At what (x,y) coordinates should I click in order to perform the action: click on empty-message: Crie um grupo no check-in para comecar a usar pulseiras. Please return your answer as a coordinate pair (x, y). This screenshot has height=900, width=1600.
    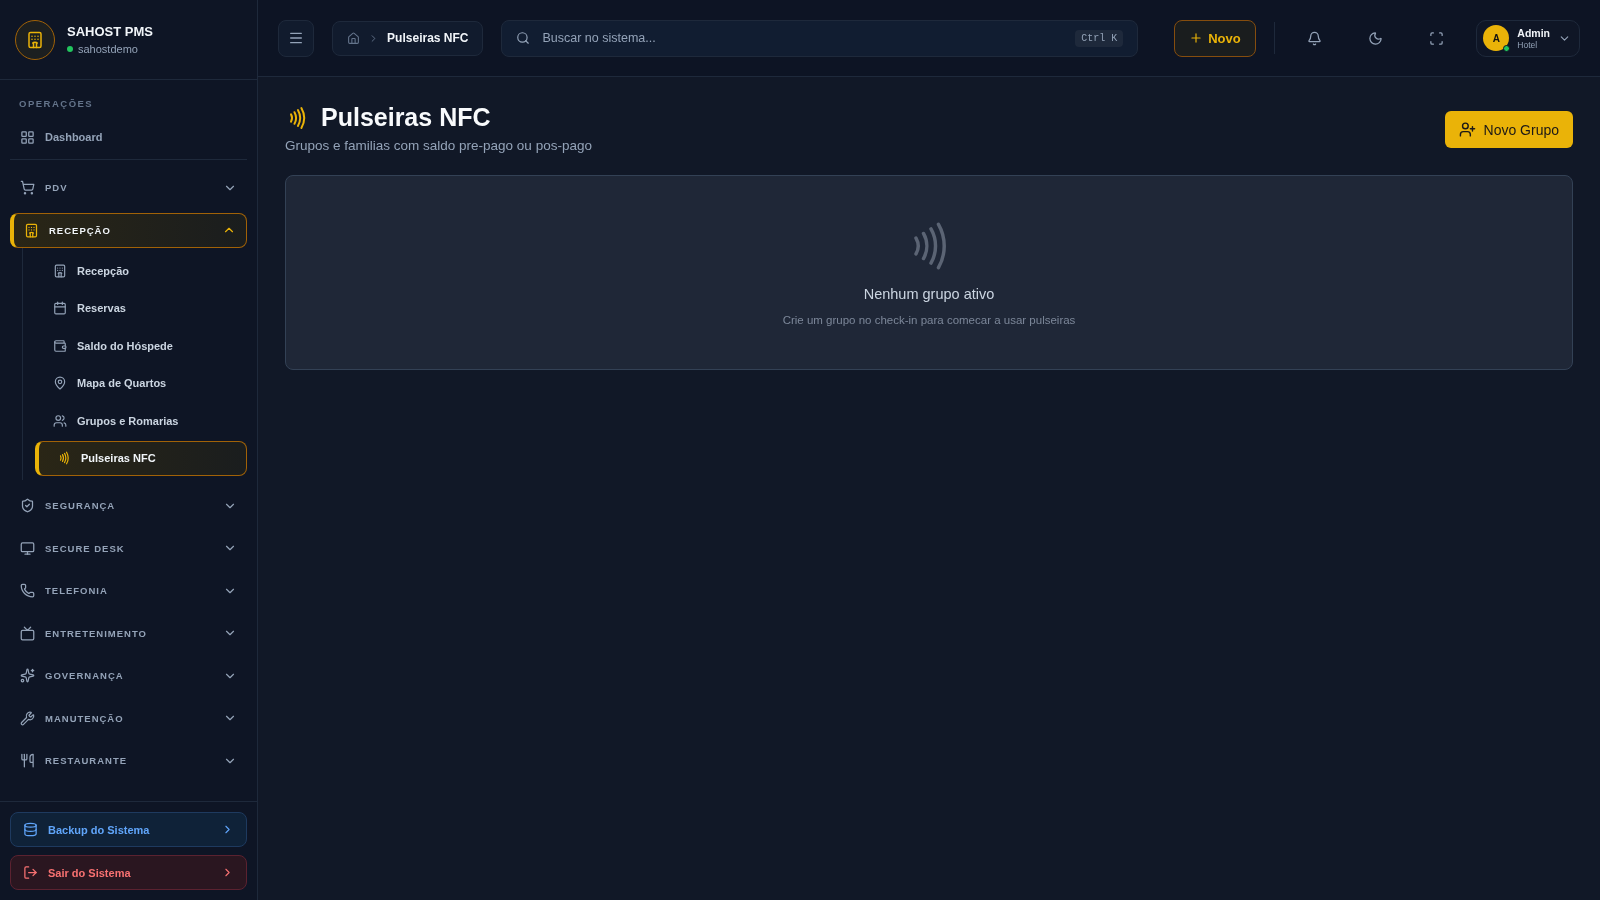
    Looking at the image, I should click on (929, 319).